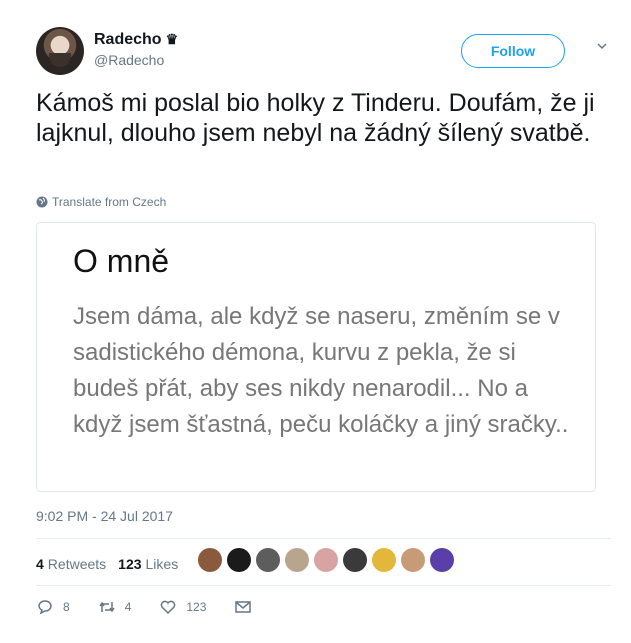 The image size is (631, 643). Describe the element at coordinates (136, 60) in the screenshot. I see `user-handle: @Radecho` at that location.